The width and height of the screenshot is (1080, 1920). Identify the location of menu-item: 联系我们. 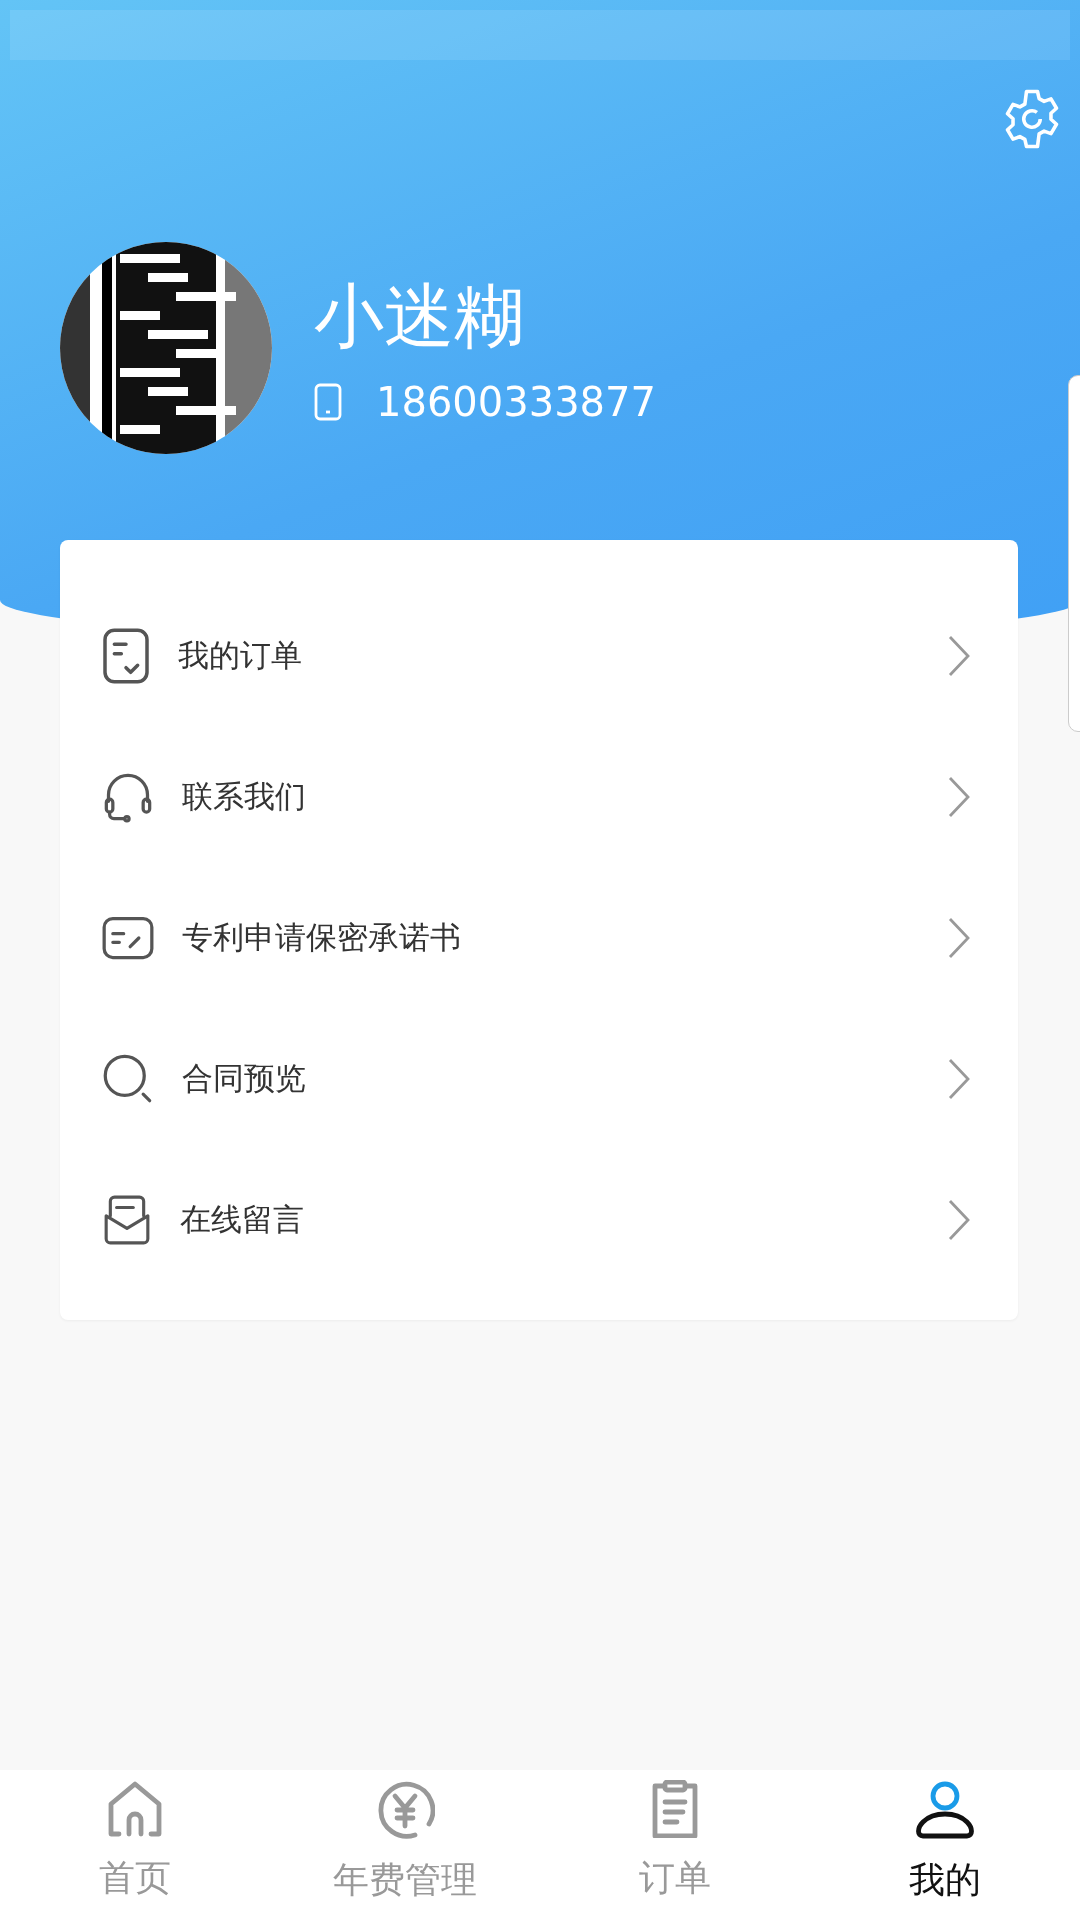
(539, 796).